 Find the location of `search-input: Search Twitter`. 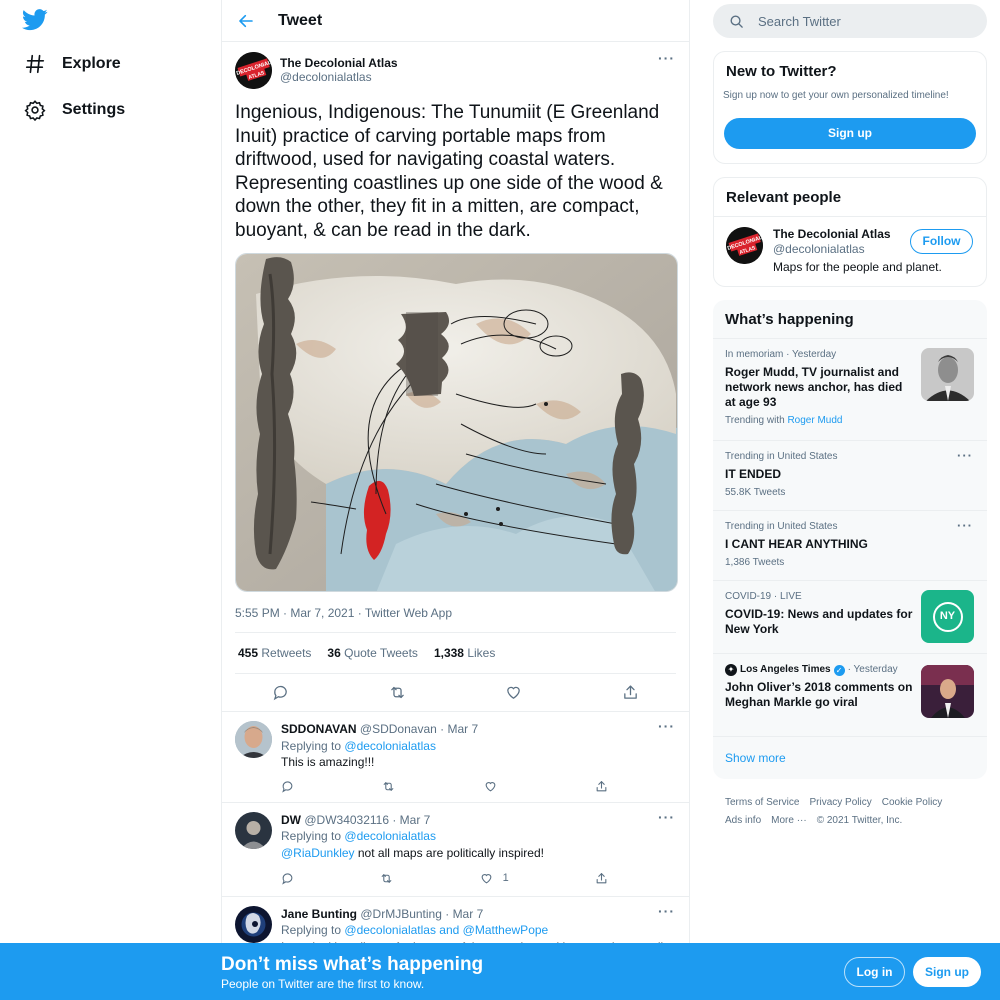

search-input: Search Twitter is located at coordinates (850, 21).